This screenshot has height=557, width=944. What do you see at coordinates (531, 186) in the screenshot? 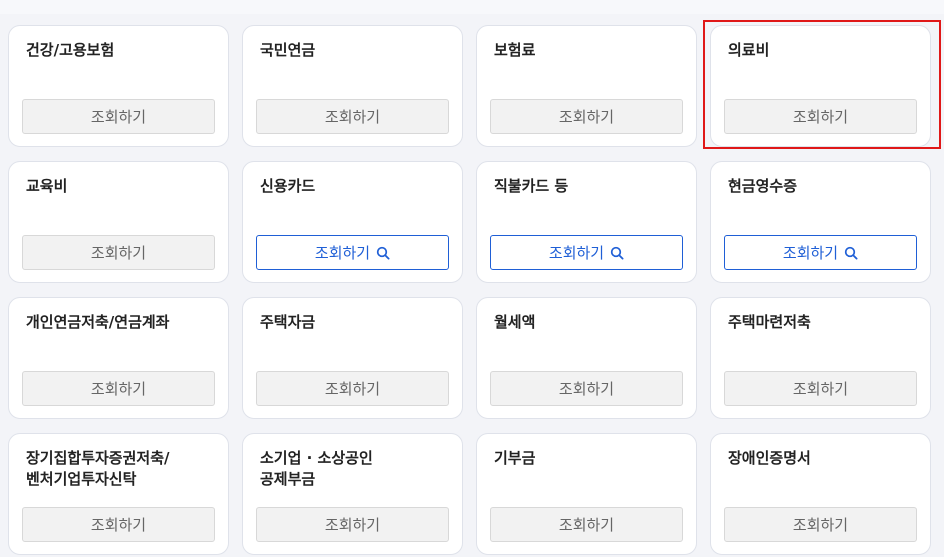
I see `card-title: 직불카드 등` at bounding box center [531, 186].